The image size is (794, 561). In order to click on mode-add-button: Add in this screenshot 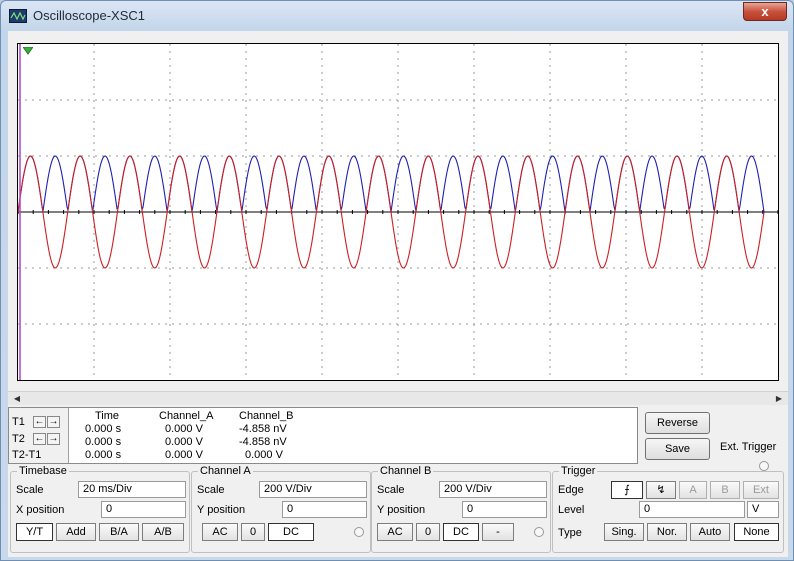, I will do `click(76, 532)`.